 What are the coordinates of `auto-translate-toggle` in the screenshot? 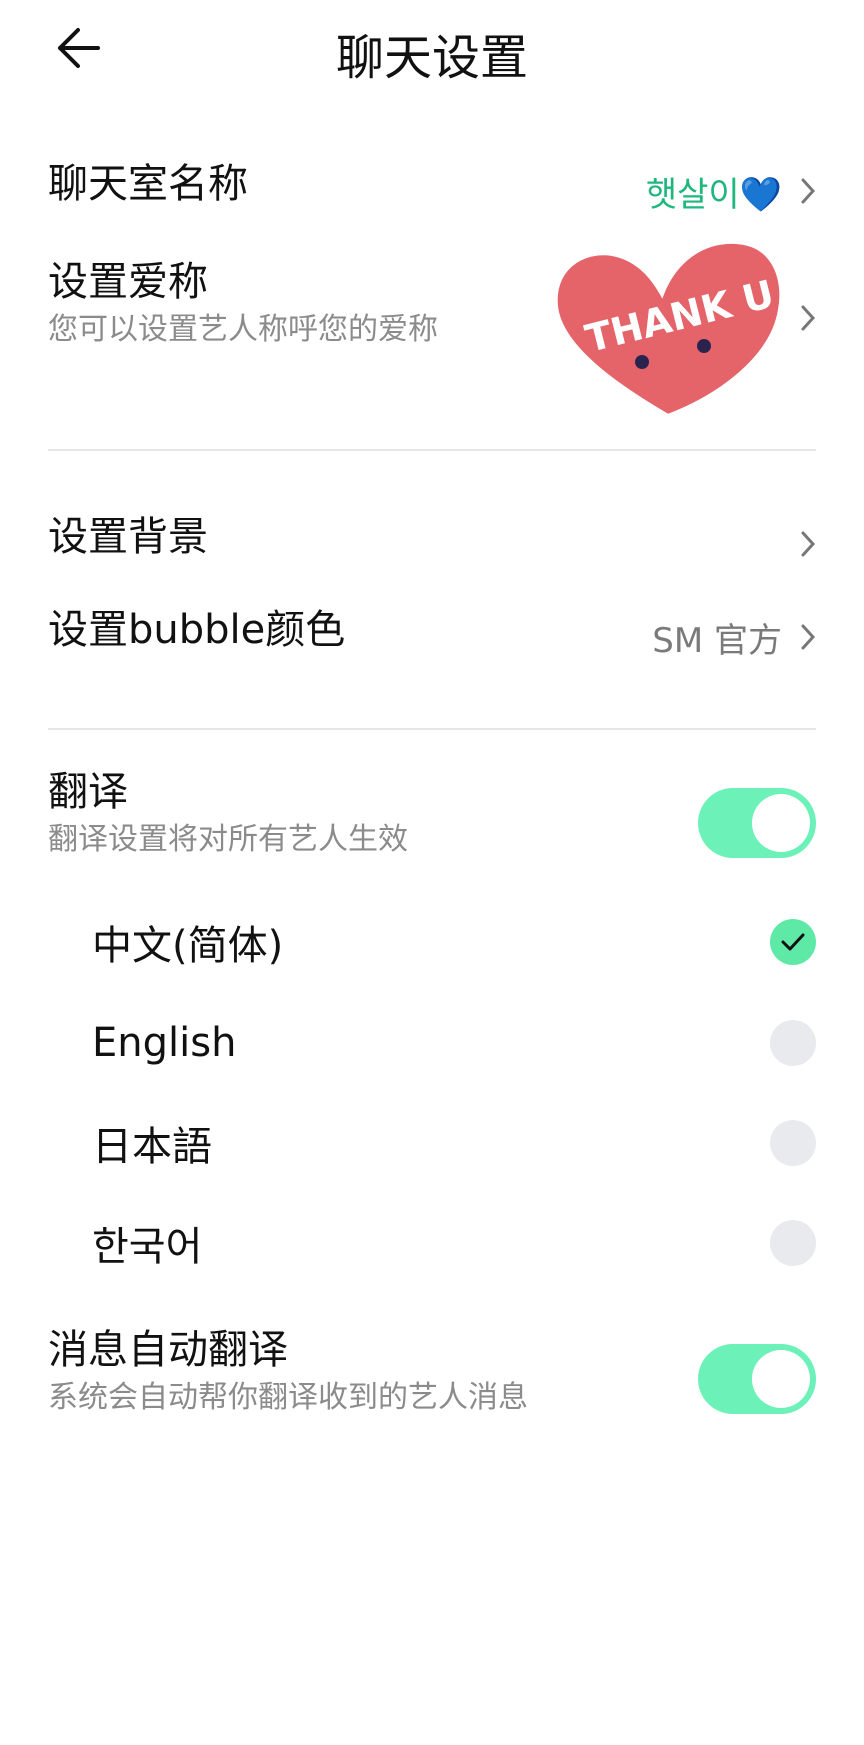 It's located at (757, 1379).